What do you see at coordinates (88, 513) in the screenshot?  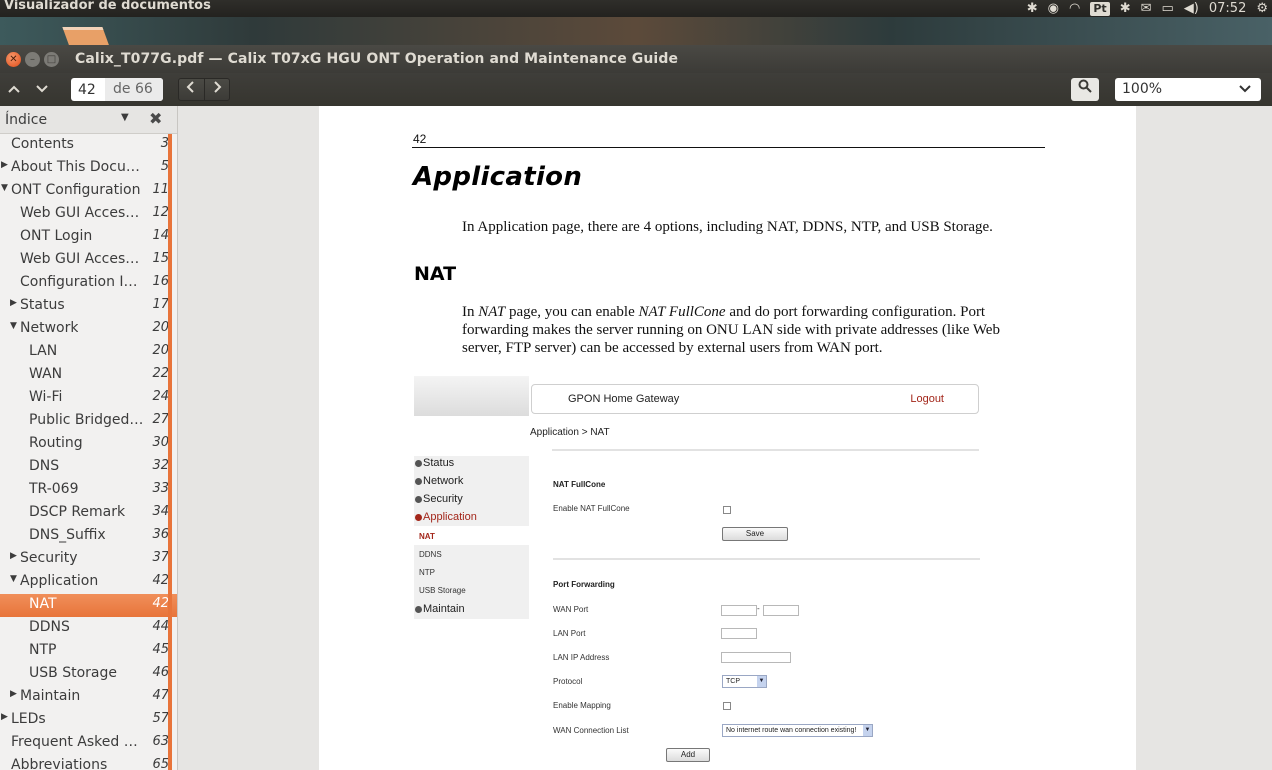 I see `outline-item: DSCP Remark 34` at bounding box center [88, 513].